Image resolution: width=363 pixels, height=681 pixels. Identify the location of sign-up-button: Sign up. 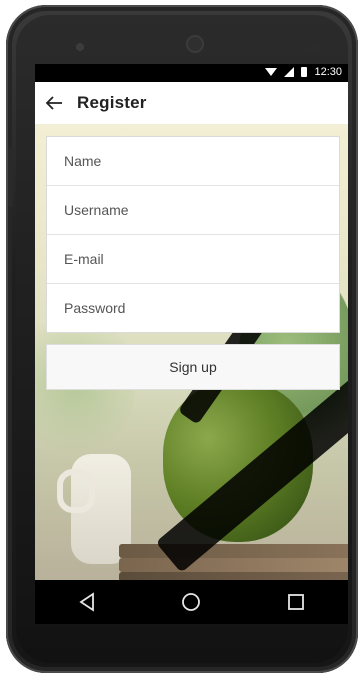
(193, 367).